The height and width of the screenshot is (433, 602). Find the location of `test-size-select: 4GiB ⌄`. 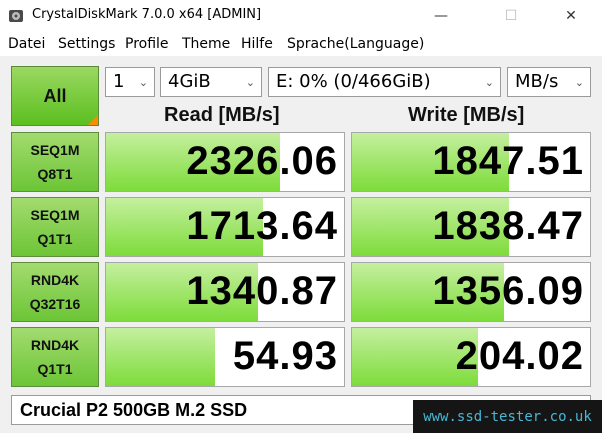

test-size-select: 4GiB ⌄ is located at coordinates (211, 82).